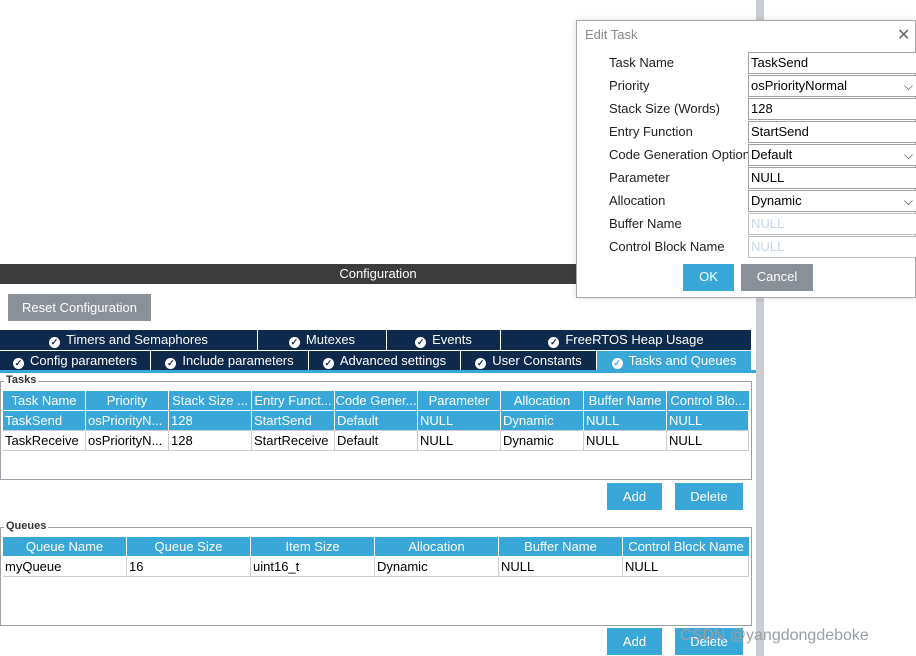 This screenshot has height=656, width=916. I want to click on tab-label: Config parameters, so click(83, 360).